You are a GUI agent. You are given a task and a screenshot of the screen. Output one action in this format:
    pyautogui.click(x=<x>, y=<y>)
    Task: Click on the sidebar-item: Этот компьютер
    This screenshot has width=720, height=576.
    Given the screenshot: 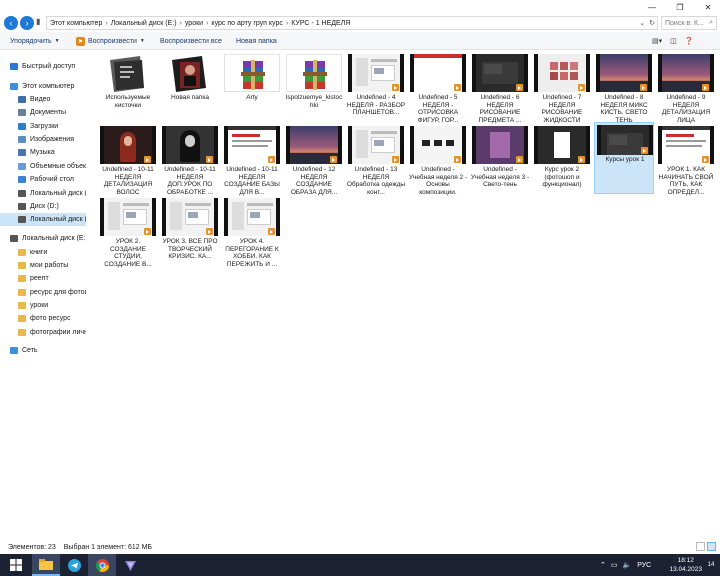 What is the action you would take?
    pyautogui.click(x=43, y=86)
    